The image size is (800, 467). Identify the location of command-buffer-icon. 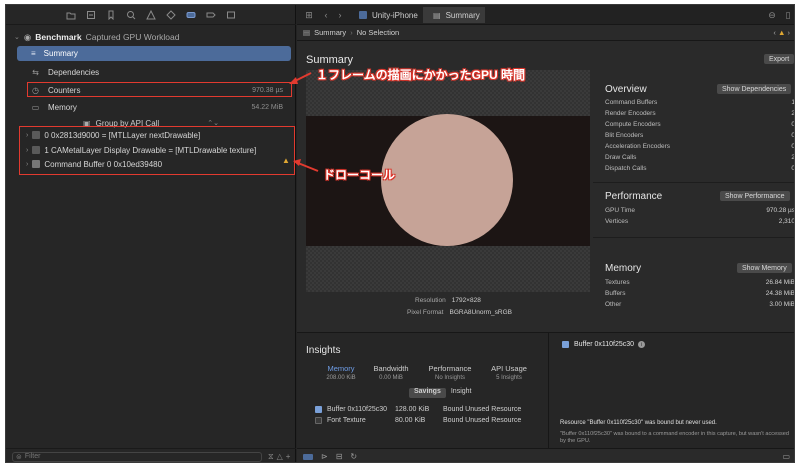
(36, 164).